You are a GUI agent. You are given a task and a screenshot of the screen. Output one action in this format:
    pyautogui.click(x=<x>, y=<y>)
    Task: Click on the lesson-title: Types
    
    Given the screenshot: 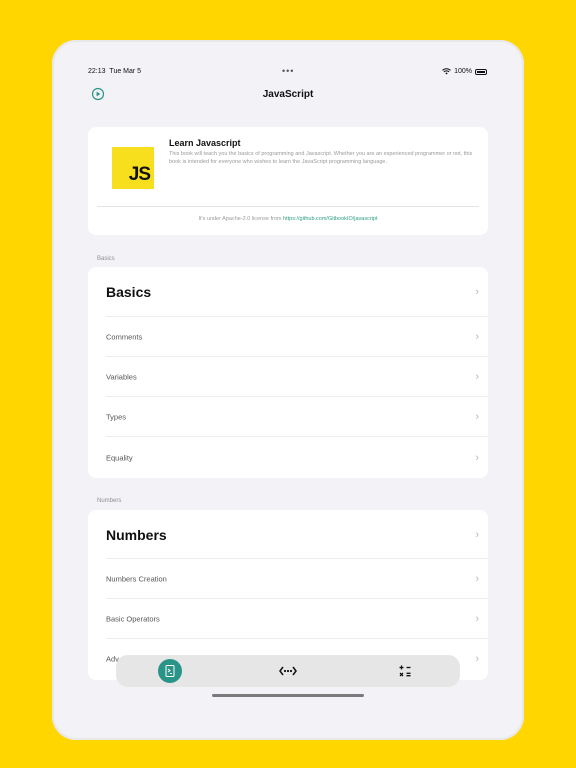 What is the action you would take?
    pyautogui.click(x=116, y=417)
    